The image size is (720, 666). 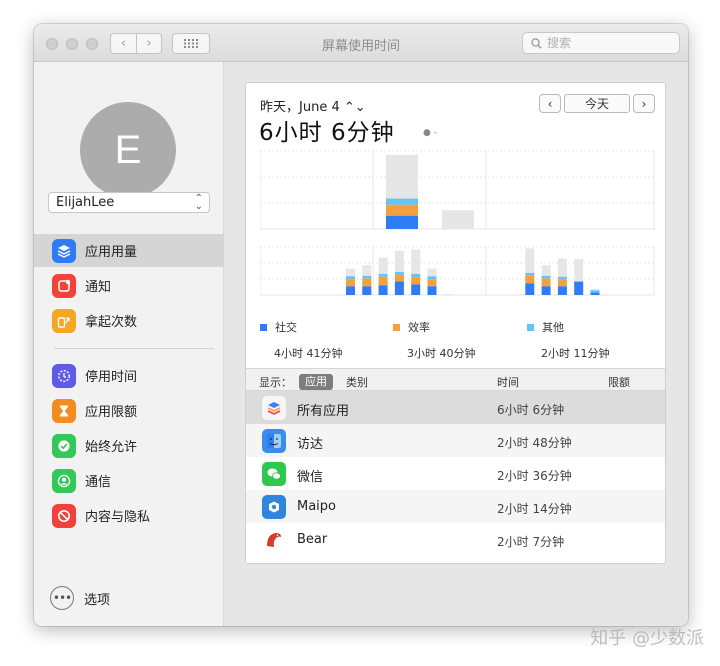 I want to click on search-field, so click(x=601, y=43).